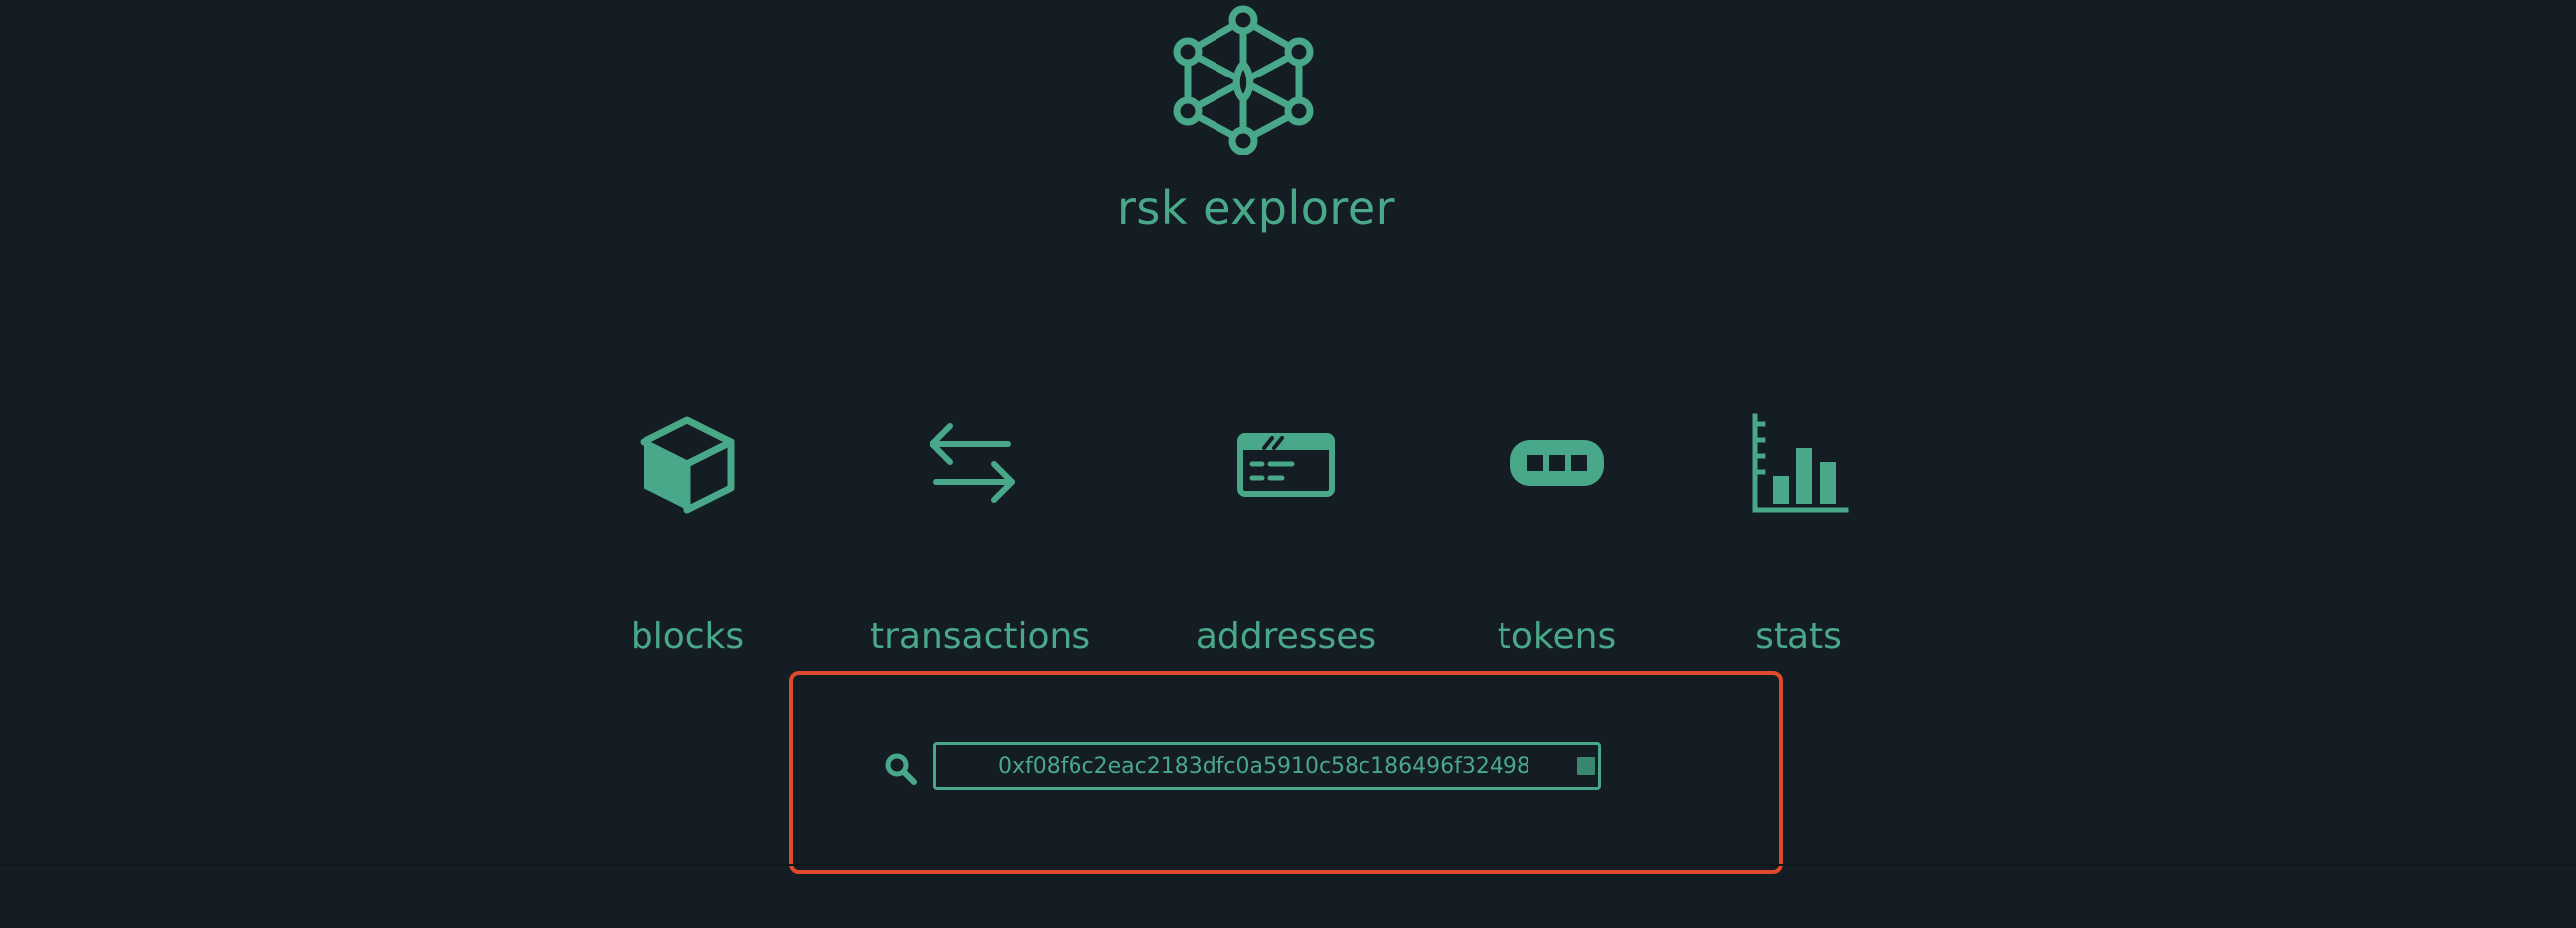 The image size is (2576, 928). Describe the element at coordinates (1557, 464) in the screenshot. I see `tokens-icon` at that location.